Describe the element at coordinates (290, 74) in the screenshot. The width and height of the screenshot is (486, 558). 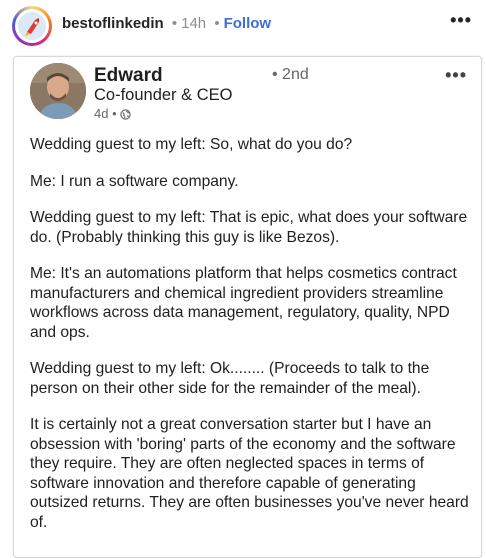
I see `connection-degree: • 2nd` at that location.